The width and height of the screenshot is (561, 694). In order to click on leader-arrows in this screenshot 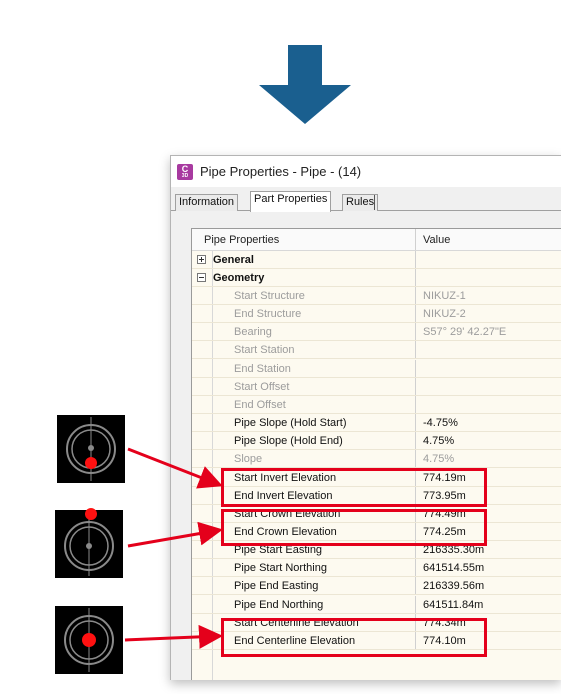, I will do `click(173, 548)`.